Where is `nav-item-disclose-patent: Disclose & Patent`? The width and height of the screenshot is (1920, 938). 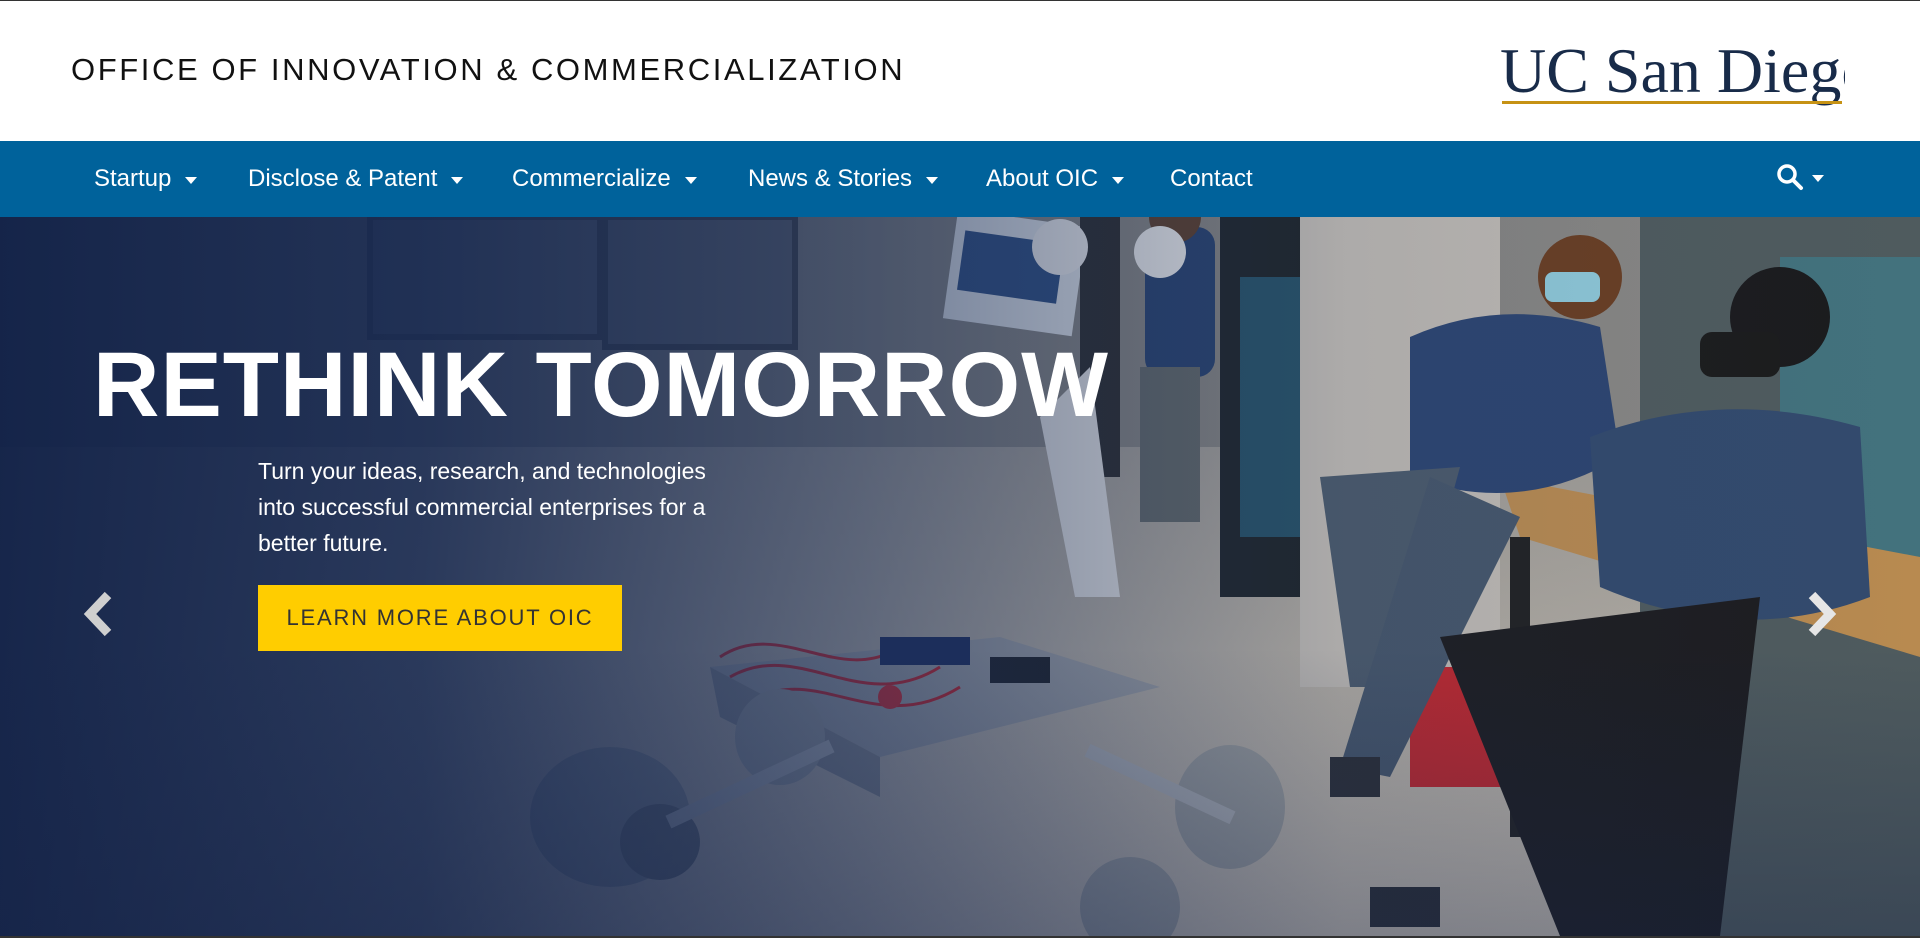
nav-item-disclose-patent: Disclose & Patent is located at coordinates (356, 179).